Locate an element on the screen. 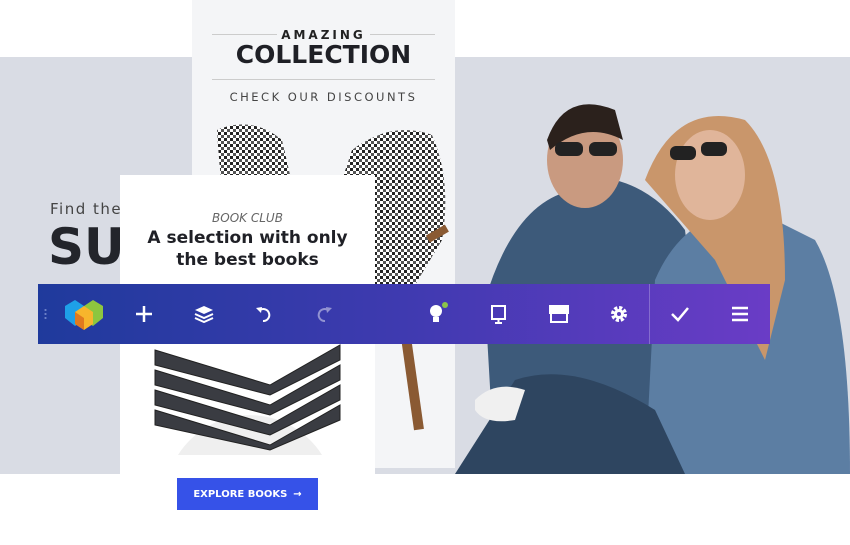 The width and height of the screenshot is (850, 545). arrow-right-icon: → is located at coordinates (297, 494).